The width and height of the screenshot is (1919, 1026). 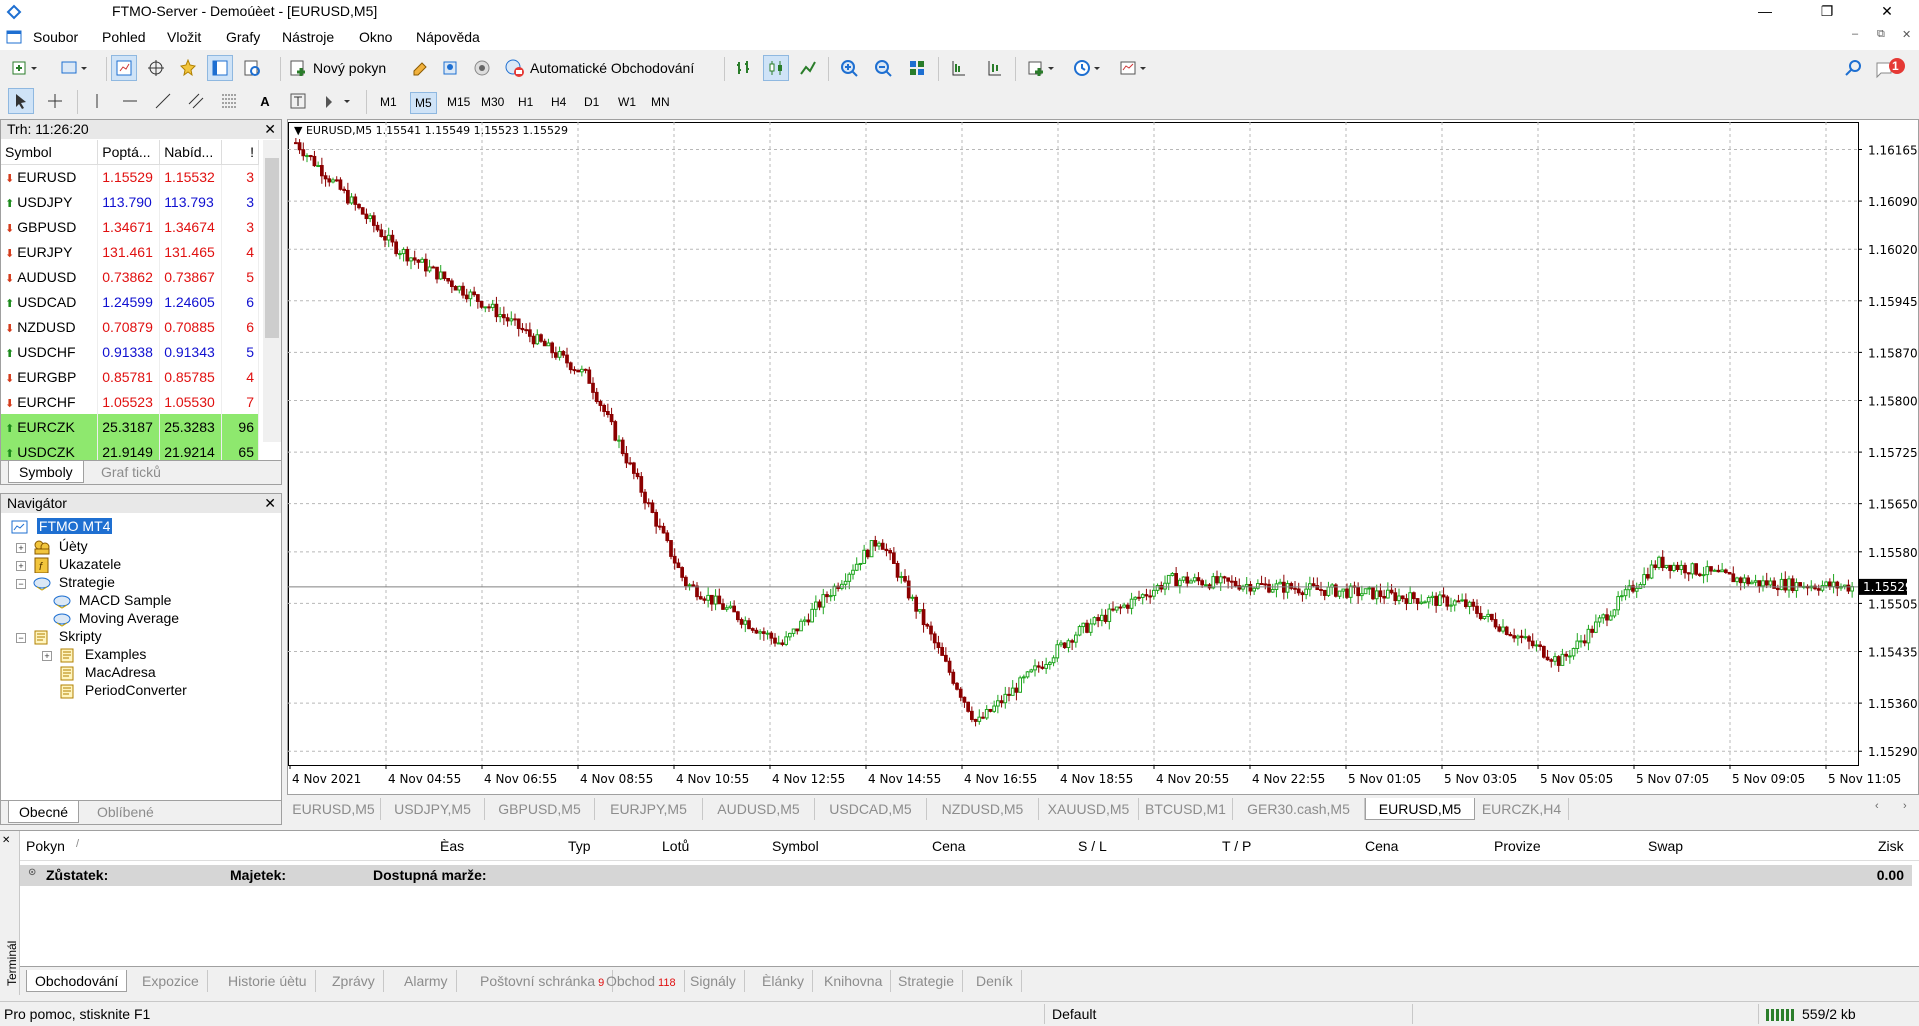 What do you see at coordinates (1042, 68) in the screenshot?
I see `indicators-dropdown-icon` at bounding box center [1042, 68].